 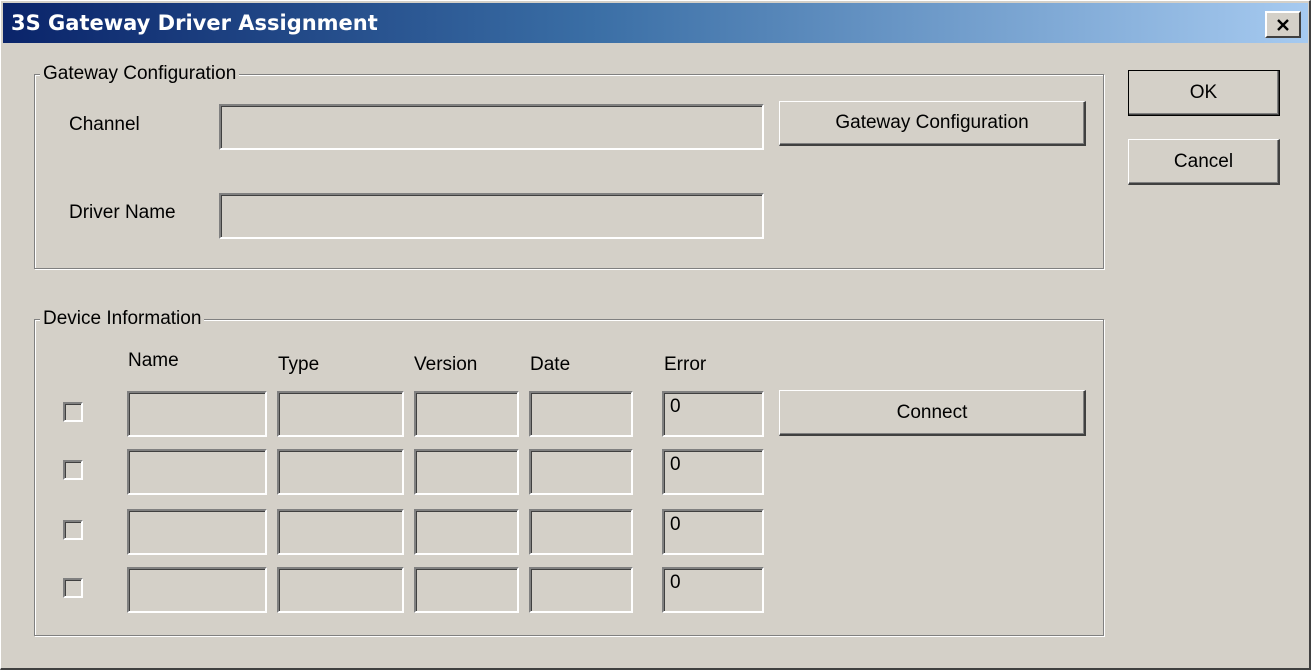 I want to click on cancel-button: Cancel, so click(x=1204, y=162).